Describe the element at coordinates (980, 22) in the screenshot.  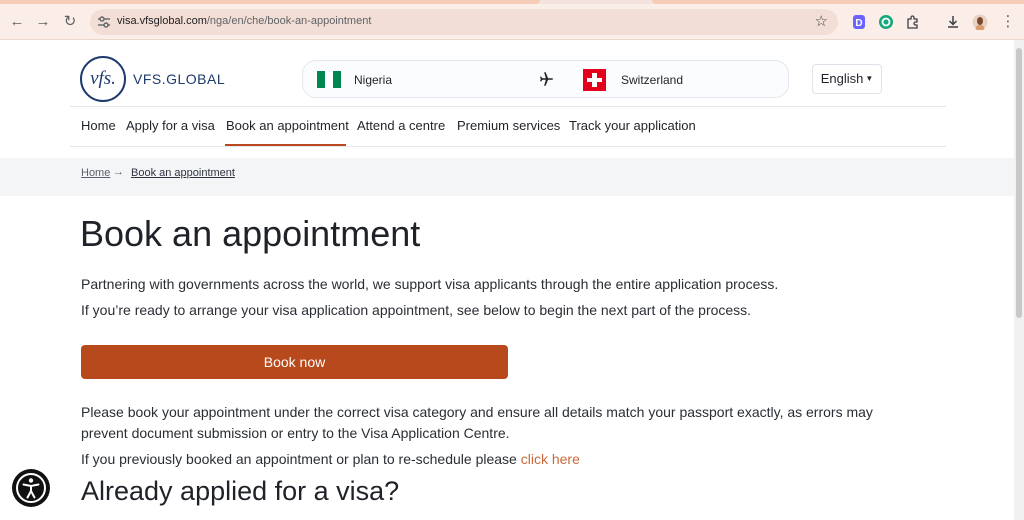
I see `profile-avatar-icon` at that location.